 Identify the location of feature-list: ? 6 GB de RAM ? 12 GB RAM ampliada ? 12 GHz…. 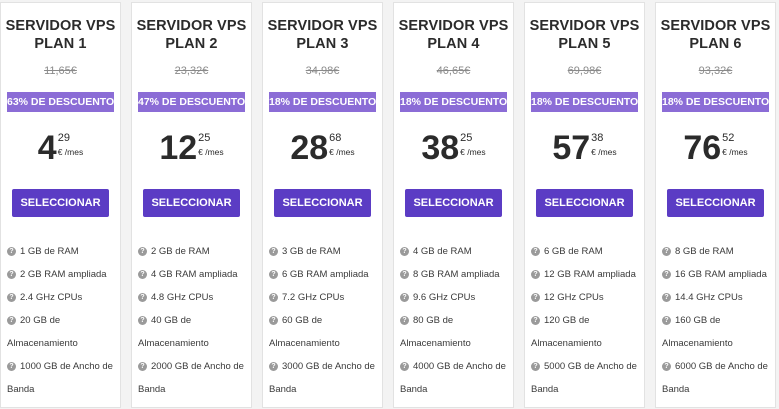
(587, 320).